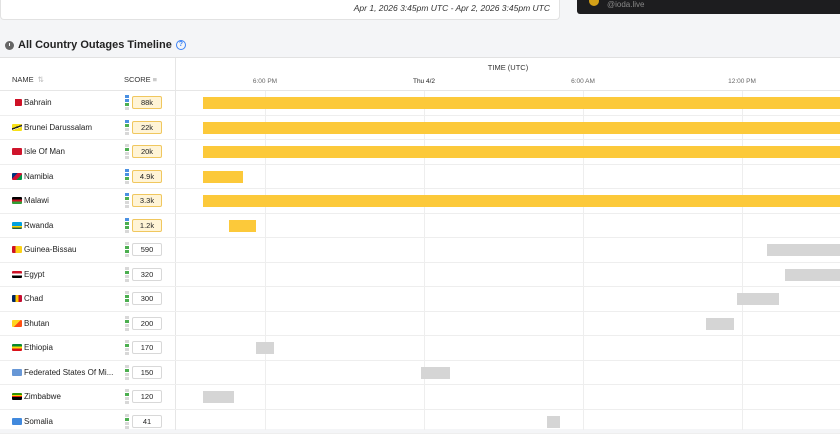 This screenshot has width=840, height=434. I want to click on country-label: Bhutan, so click(36, 323).